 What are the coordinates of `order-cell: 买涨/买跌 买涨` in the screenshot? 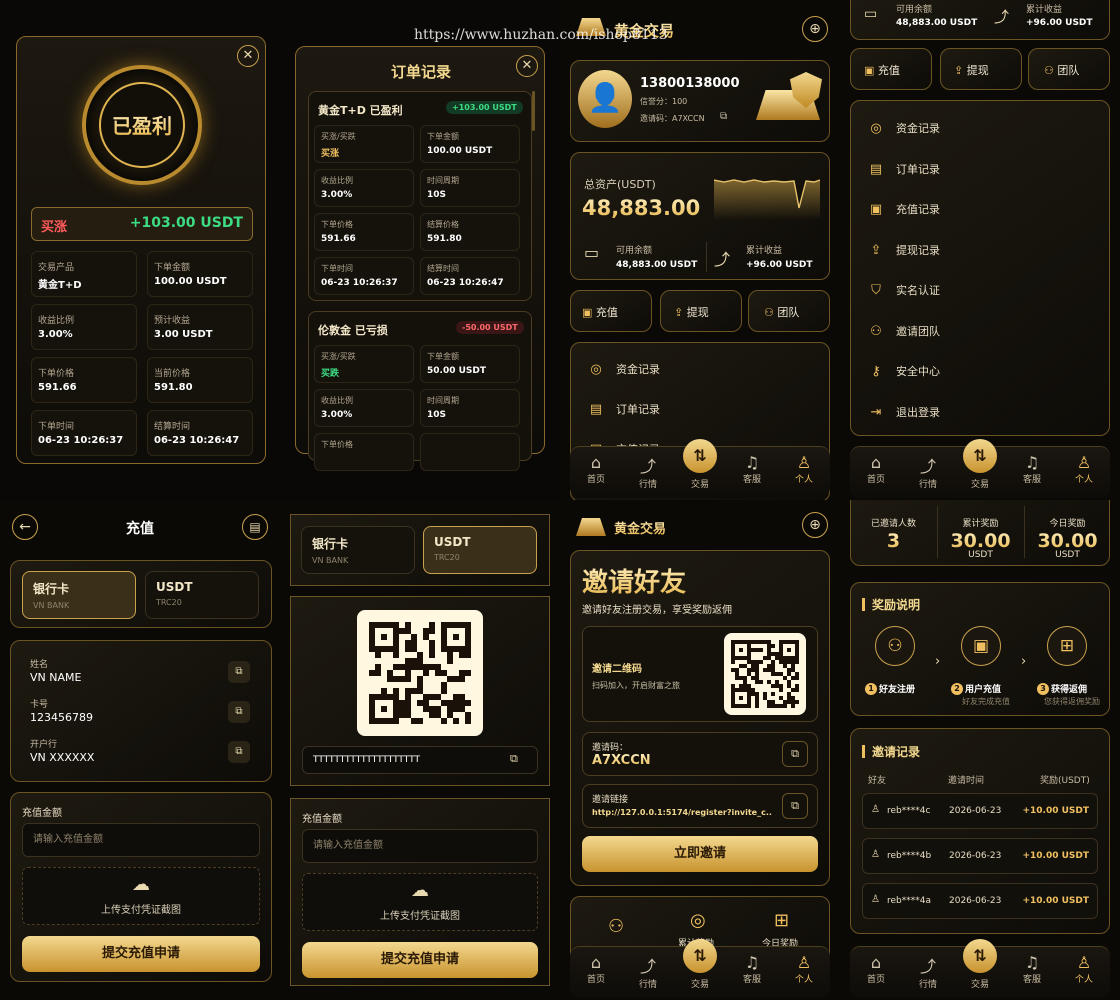 It's located at (364, 144).